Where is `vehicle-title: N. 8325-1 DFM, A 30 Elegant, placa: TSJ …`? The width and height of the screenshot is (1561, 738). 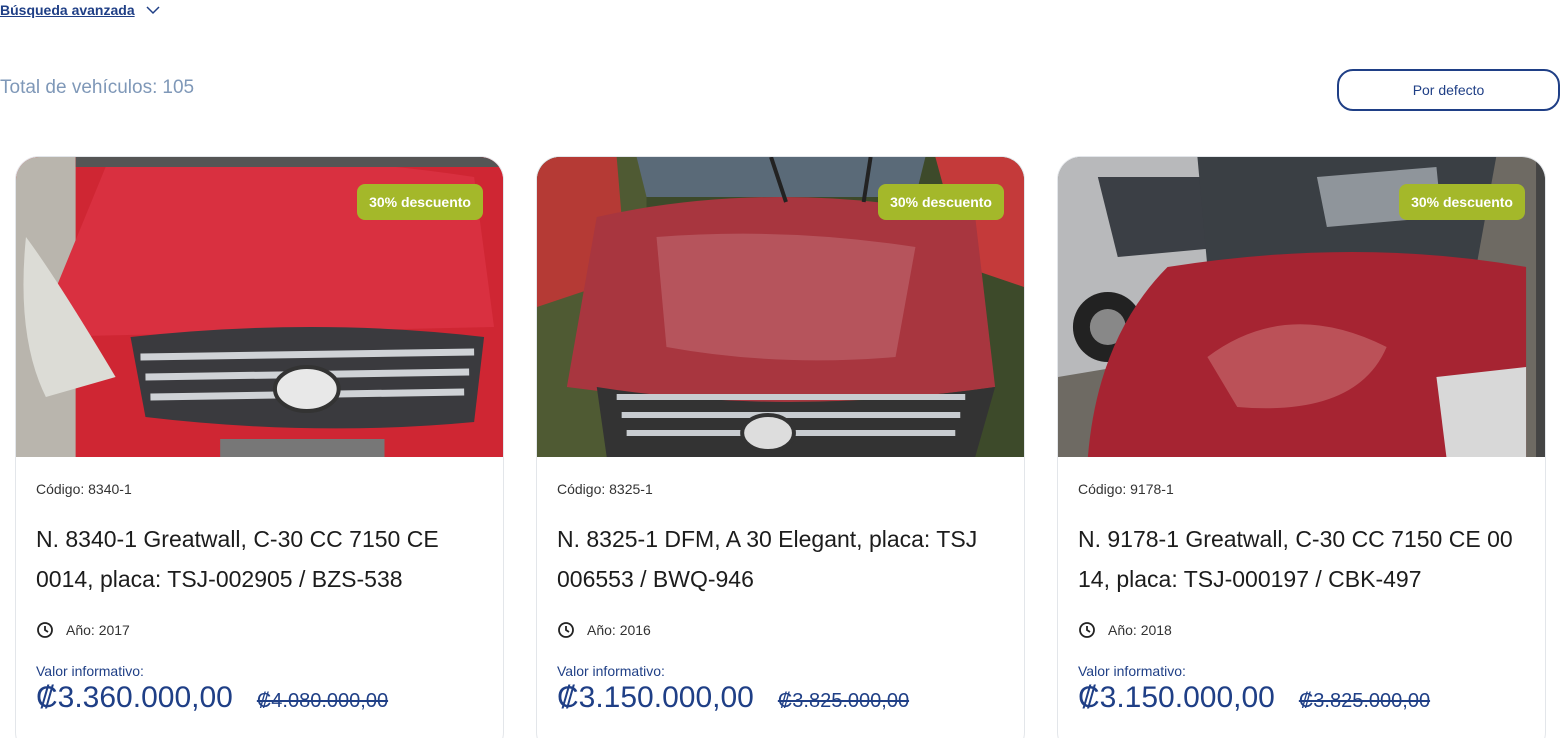
vehicle-title: N. 8325-1 DFM, A 30 Elegant, placa: TSJ … is located at coordinates (780, 559).